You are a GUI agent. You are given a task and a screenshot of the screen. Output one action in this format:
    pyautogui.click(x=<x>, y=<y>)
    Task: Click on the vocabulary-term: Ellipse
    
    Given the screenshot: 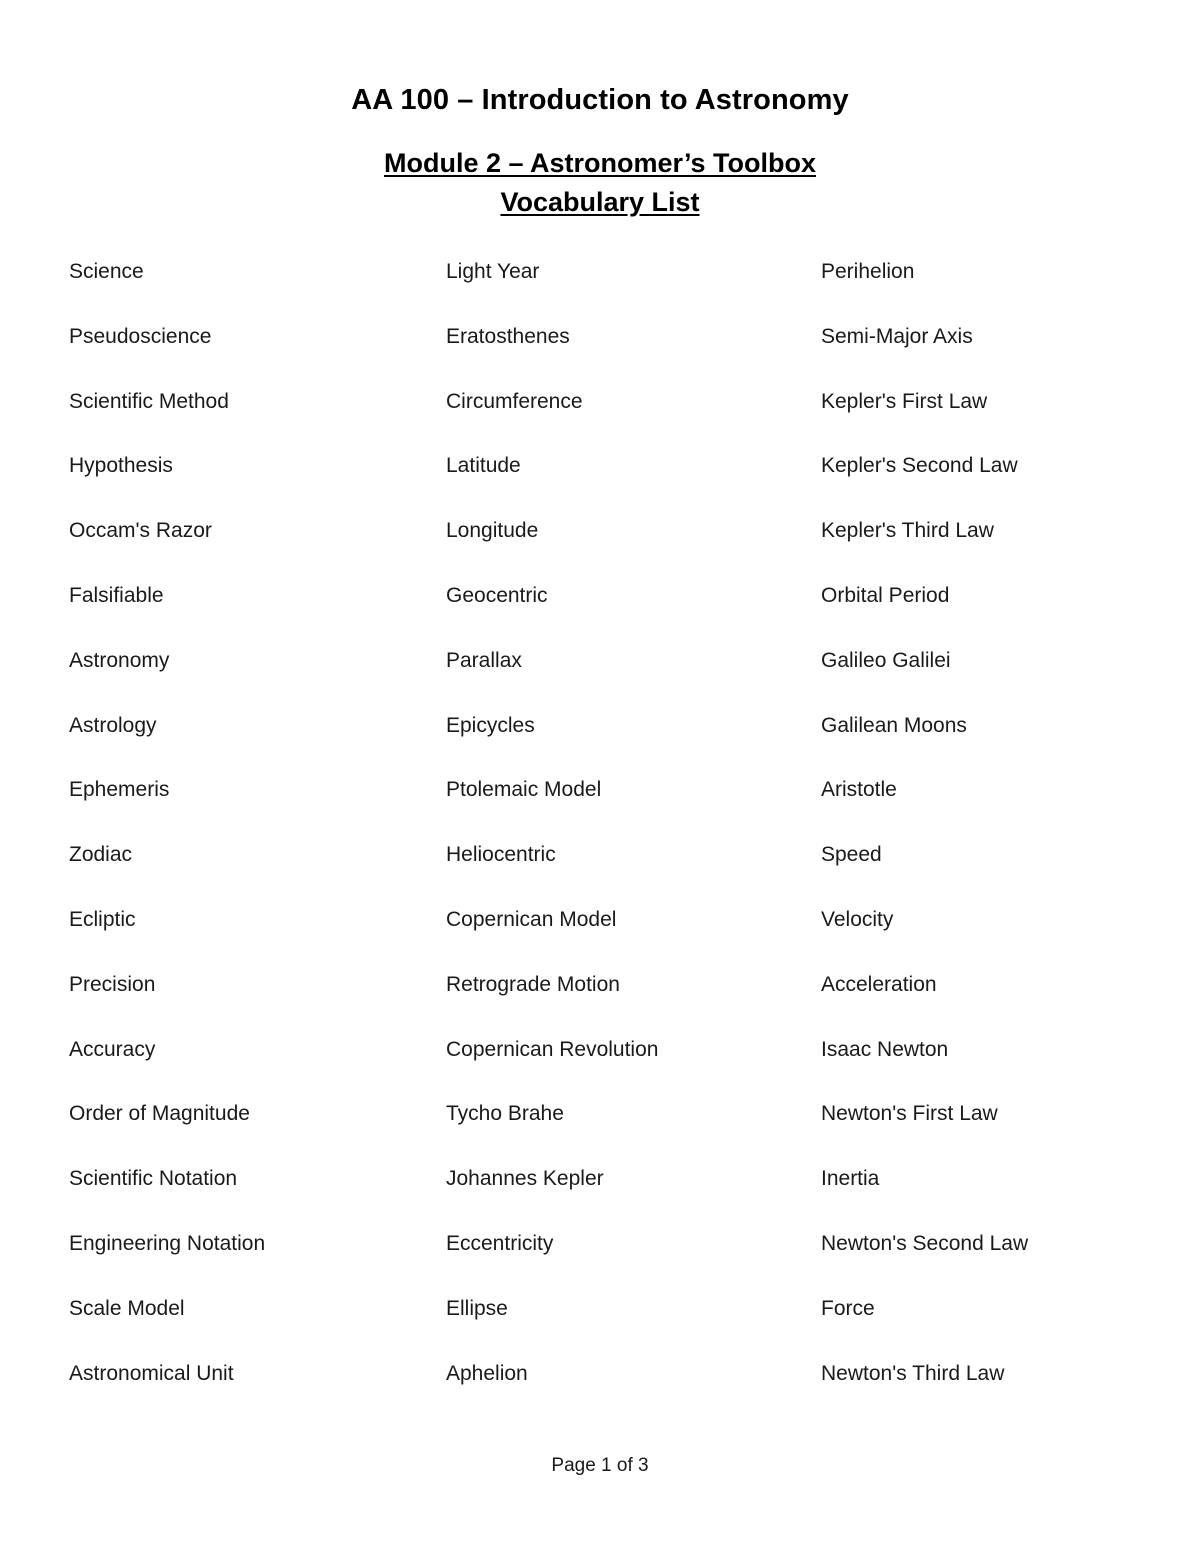 What is the action you would take?
    pyautogui.click(x=477, y=1308)
    